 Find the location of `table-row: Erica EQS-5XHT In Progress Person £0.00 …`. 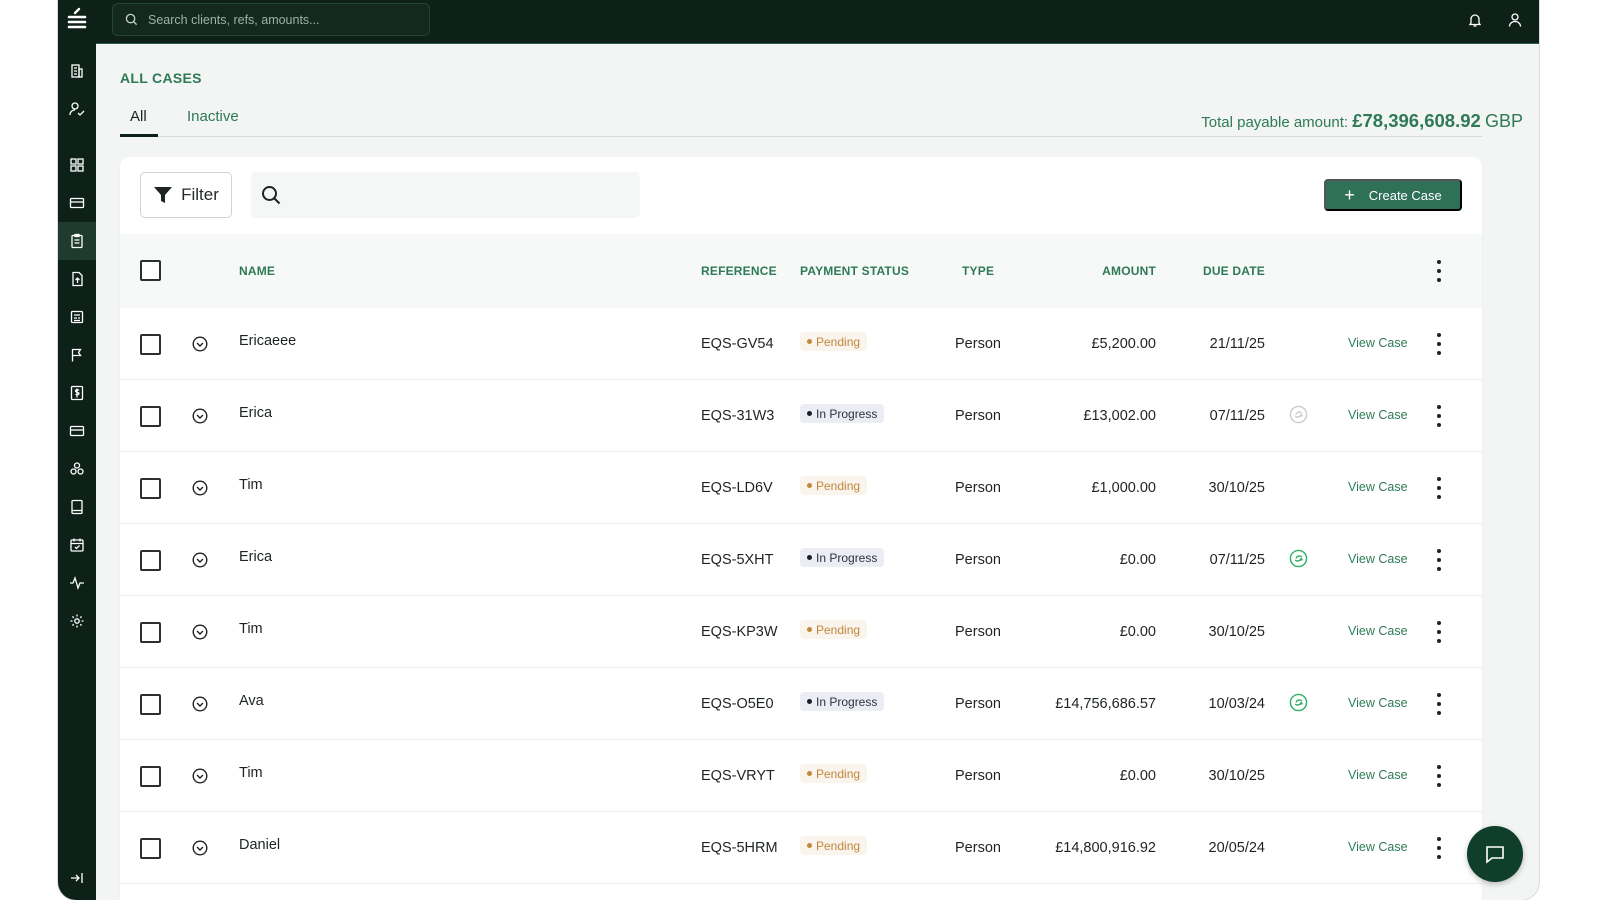

table-row: Erica EQS-5XHT In Progress Person £0.00 … is located at coordinates (801, 560).